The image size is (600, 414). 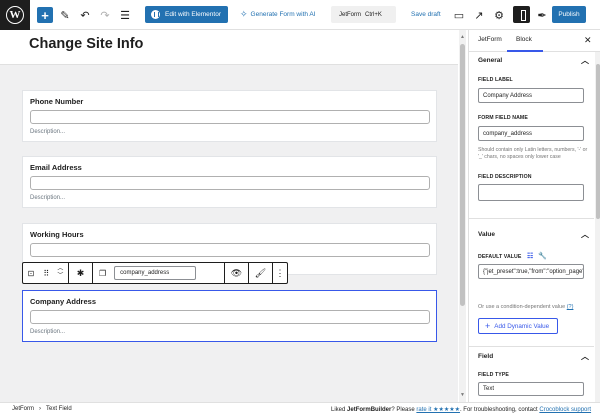 I want to click on panel-field-toggle: Field ︿, so click(x=531, y=357).